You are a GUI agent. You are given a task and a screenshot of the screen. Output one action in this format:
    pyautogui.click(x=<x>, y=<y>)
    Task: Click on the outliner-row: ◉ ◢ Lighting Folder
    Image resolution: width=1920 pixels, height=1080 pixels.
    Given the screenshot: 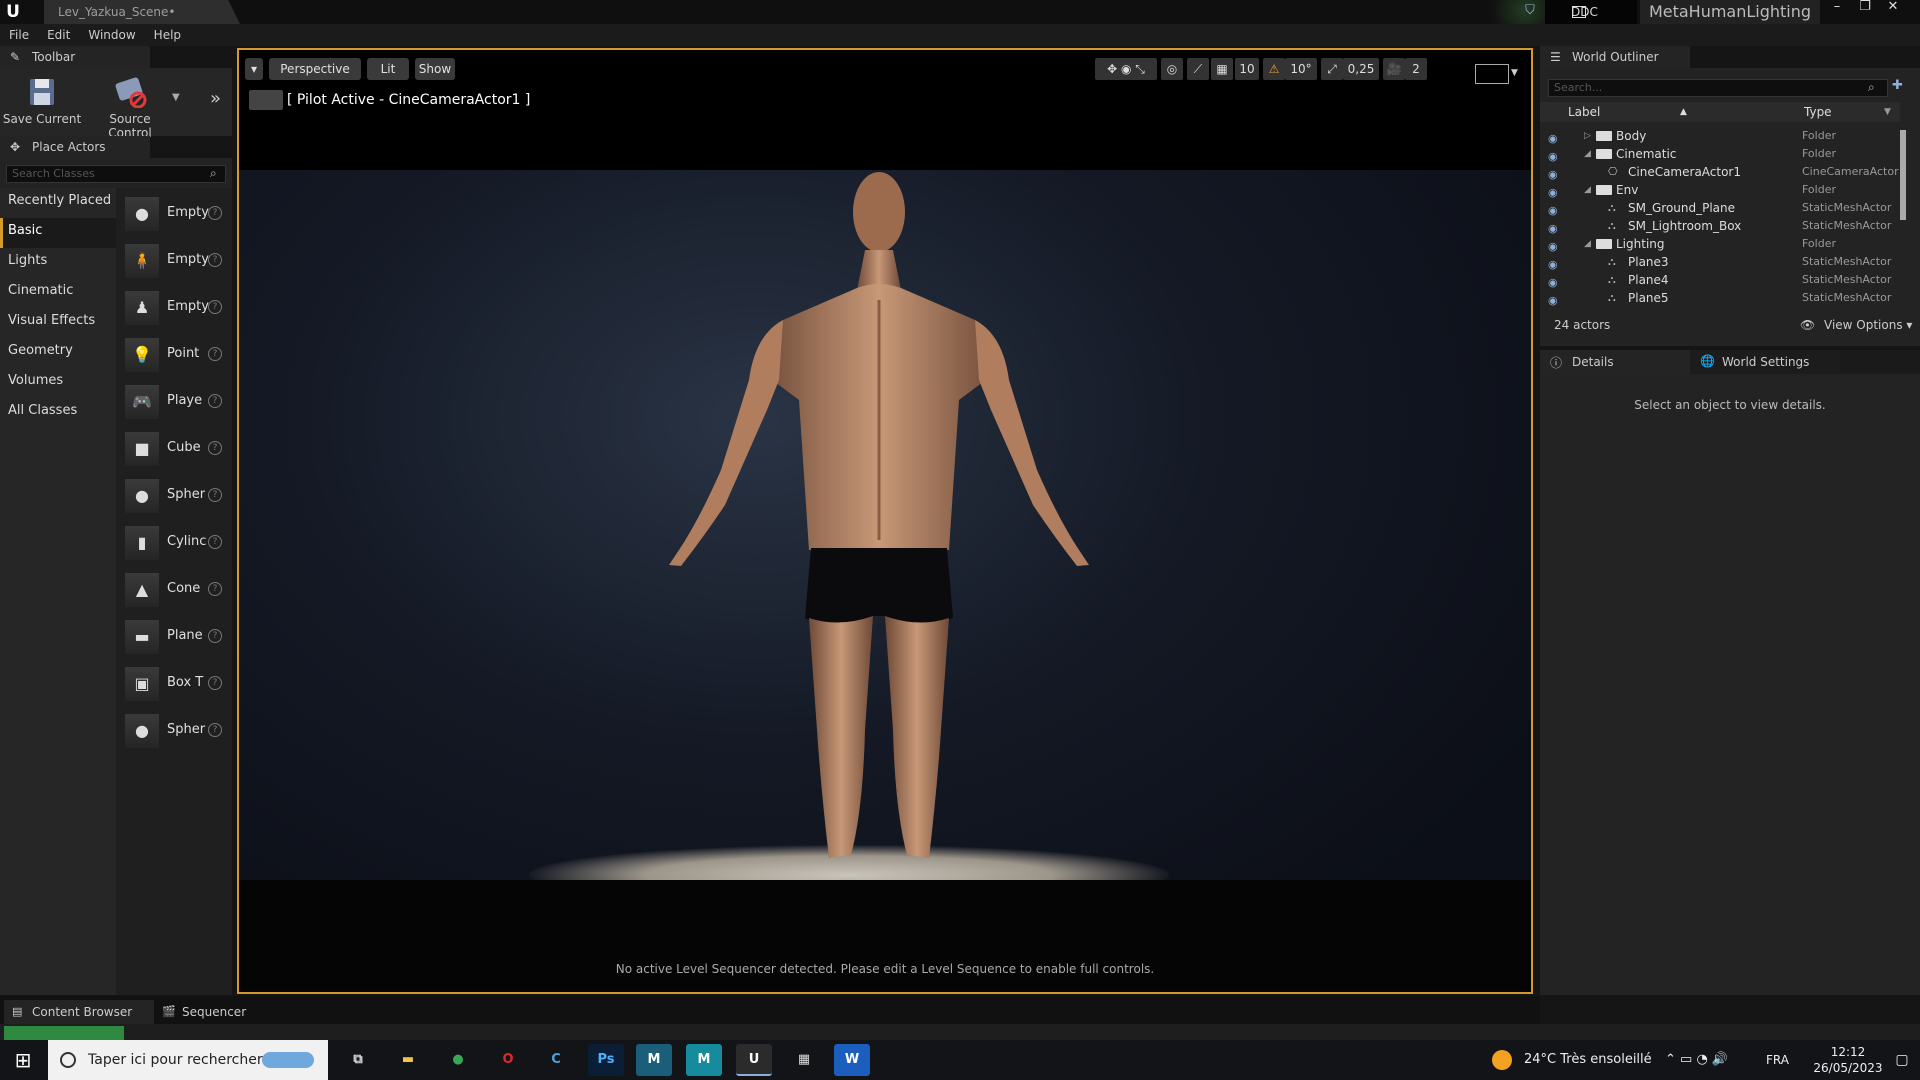 What is the action you would take?
    pyautogui.click(x=1720, y=244)
    